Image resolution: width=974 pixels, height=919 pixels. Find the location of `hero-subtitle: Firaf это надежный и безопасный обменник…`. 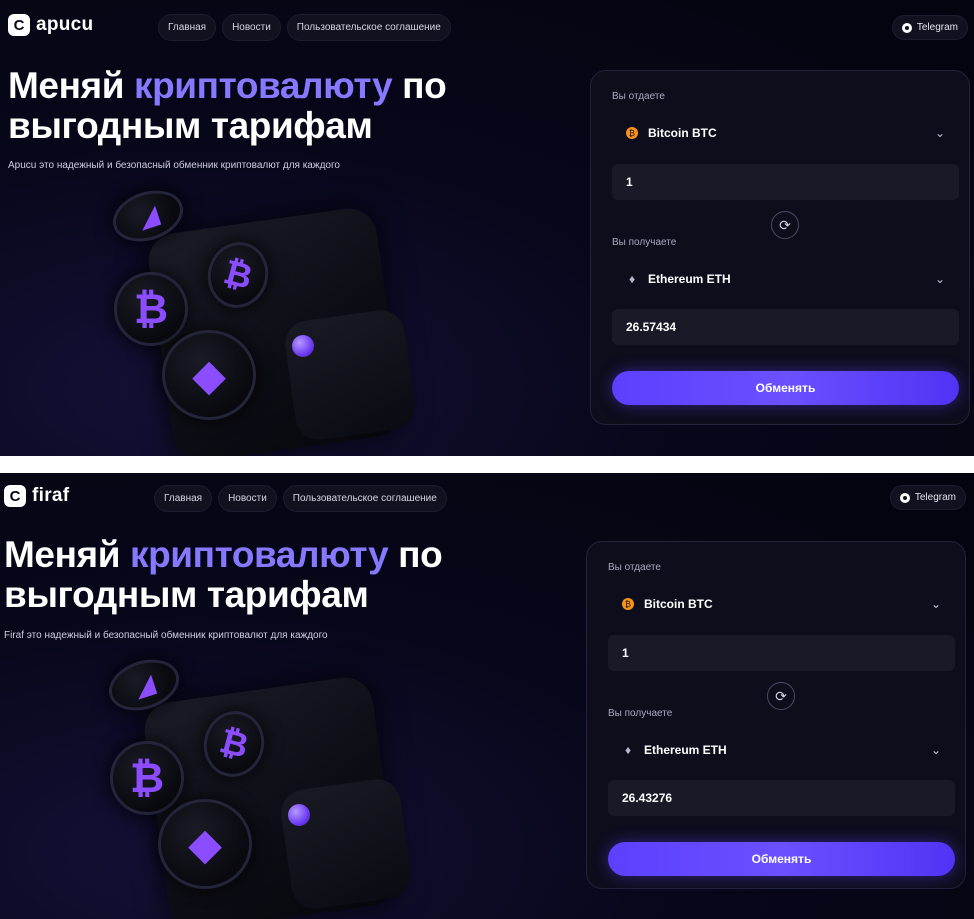

hero-subtitle: Firaf это надежный и безопасный обменник… is located at coordinates (166, 635).